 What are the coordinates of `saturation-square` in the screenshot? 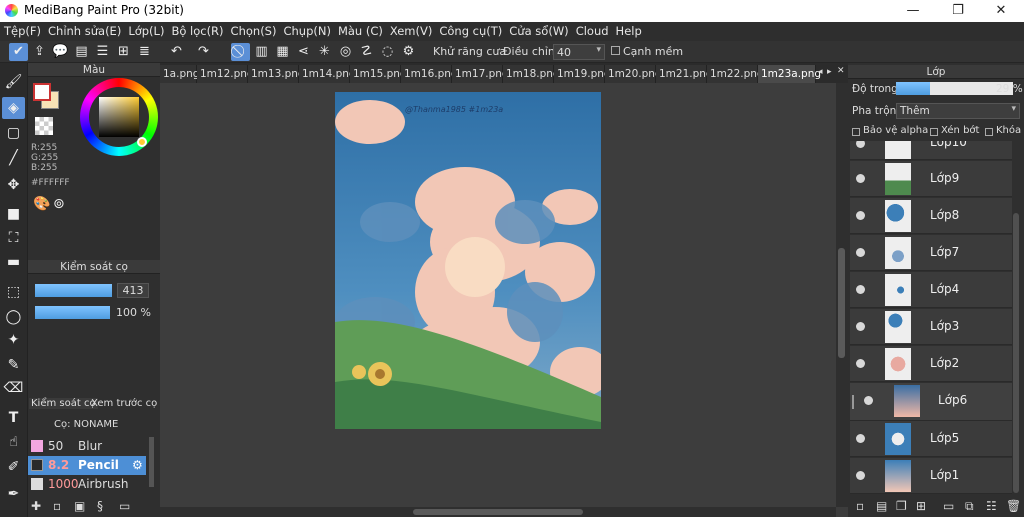 It's located at (119, 117).